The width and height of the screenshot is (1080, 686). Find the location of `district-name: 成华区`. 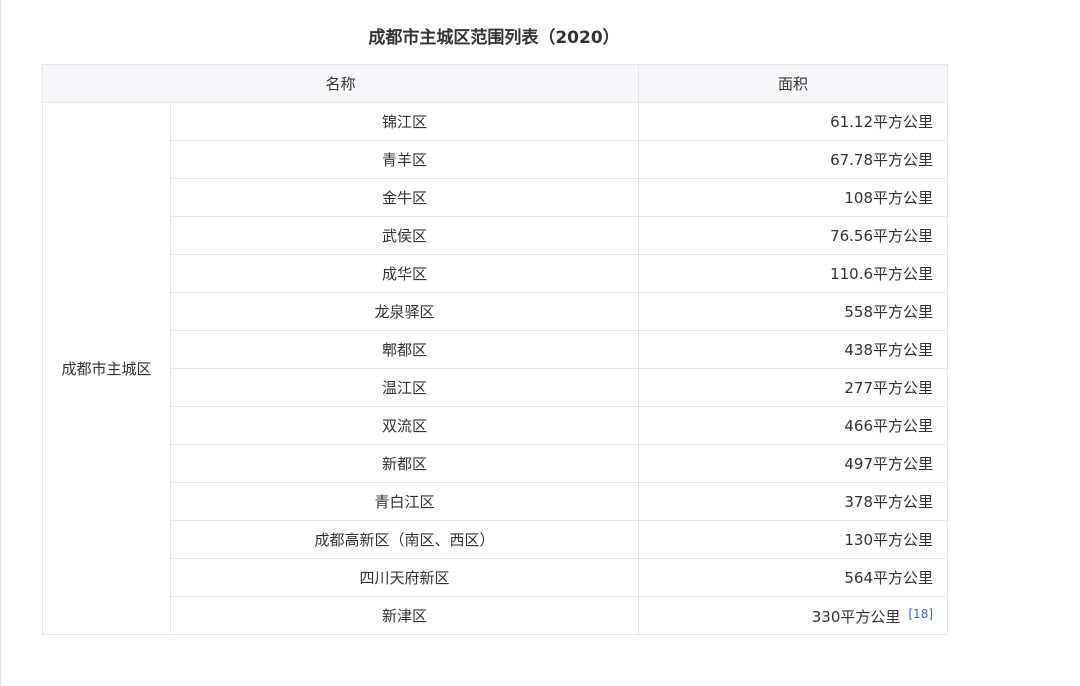

district-name: 成华区 is located at coordinates (404, 273).